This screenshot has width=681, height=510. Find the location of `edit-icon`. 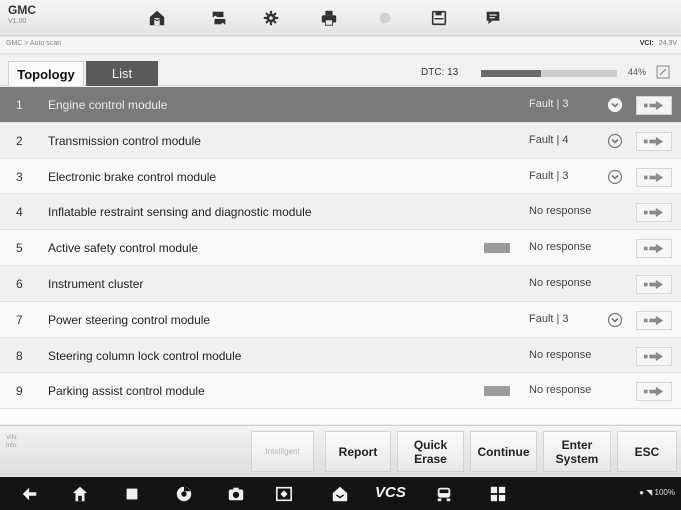

edit-icon is located at coordinates (663, 72).